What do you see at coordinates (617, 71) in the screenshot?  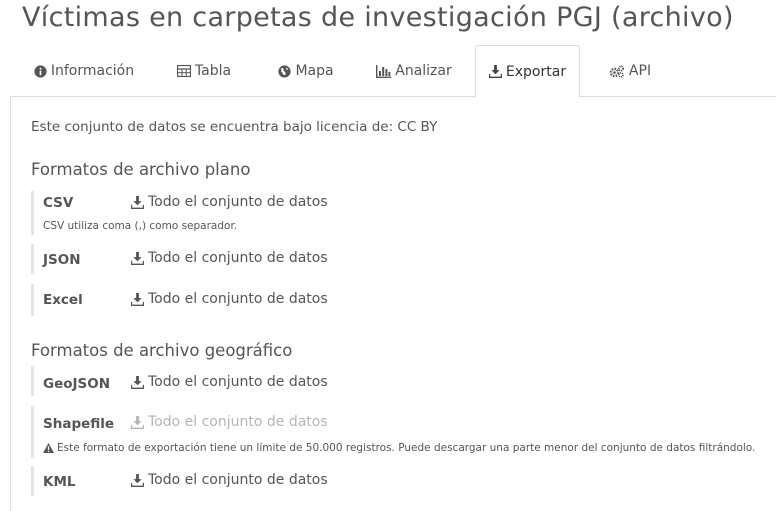 I see `cogs-icon` at bounding box center [617, 71].